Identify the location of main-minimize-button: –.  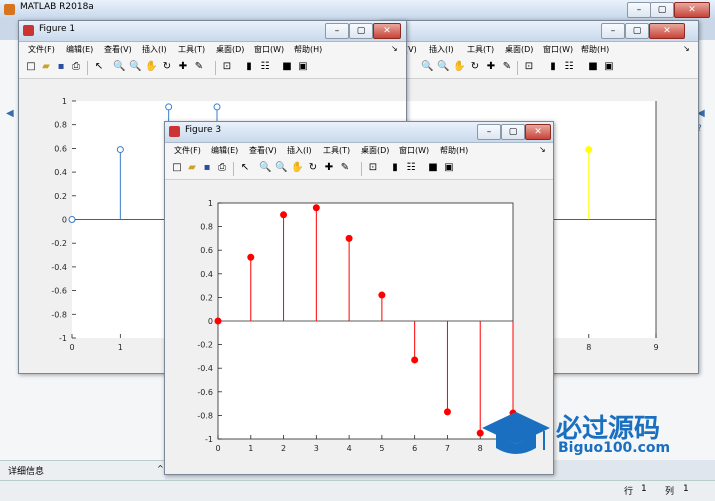
(639, 10).